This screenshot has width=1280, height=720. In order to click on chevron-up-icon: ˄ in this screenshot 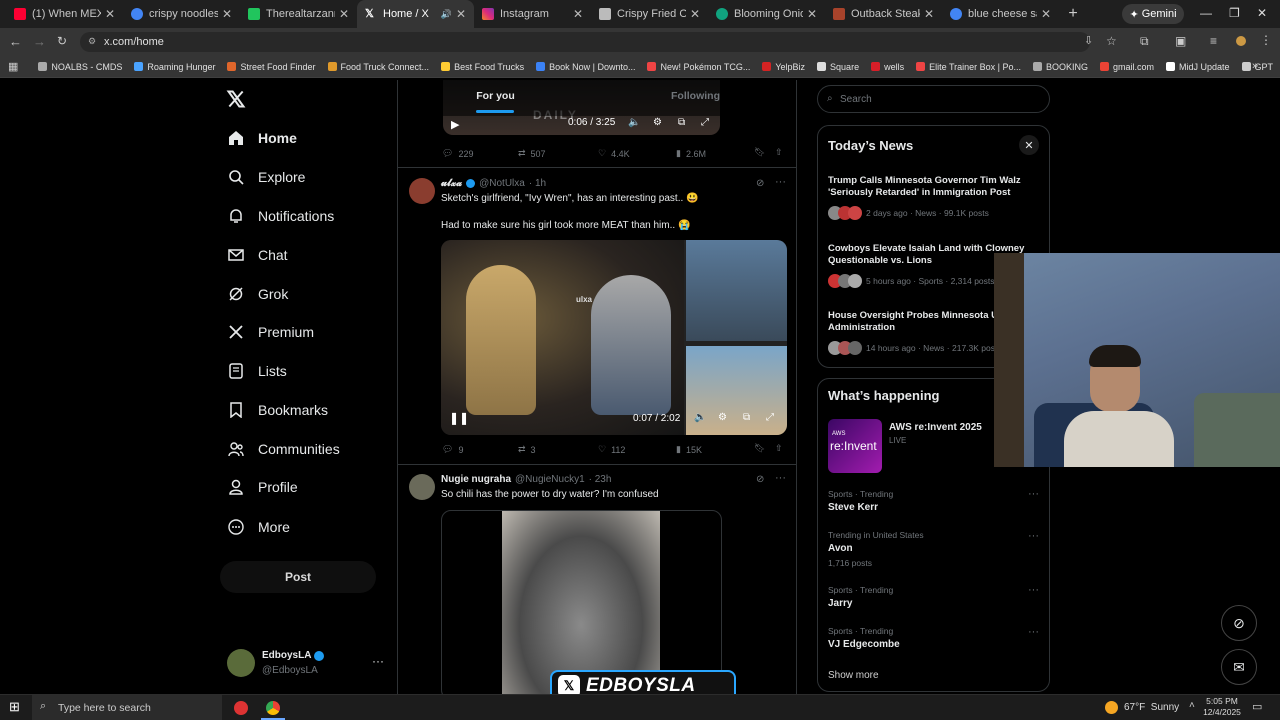, I will do `click(1192, 705)`.